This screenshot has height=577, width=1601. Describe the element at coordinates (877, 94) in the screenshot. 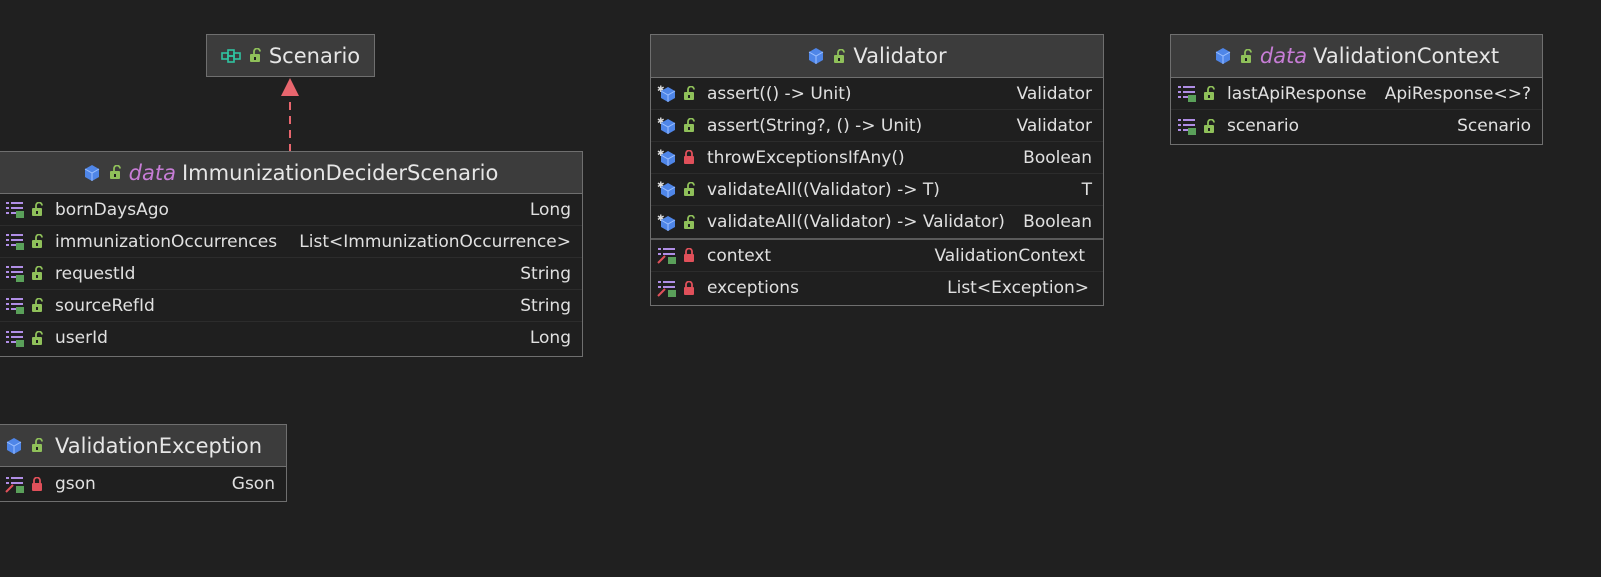

I see `method-row: assert(() -> Unit) Validator` at that location.